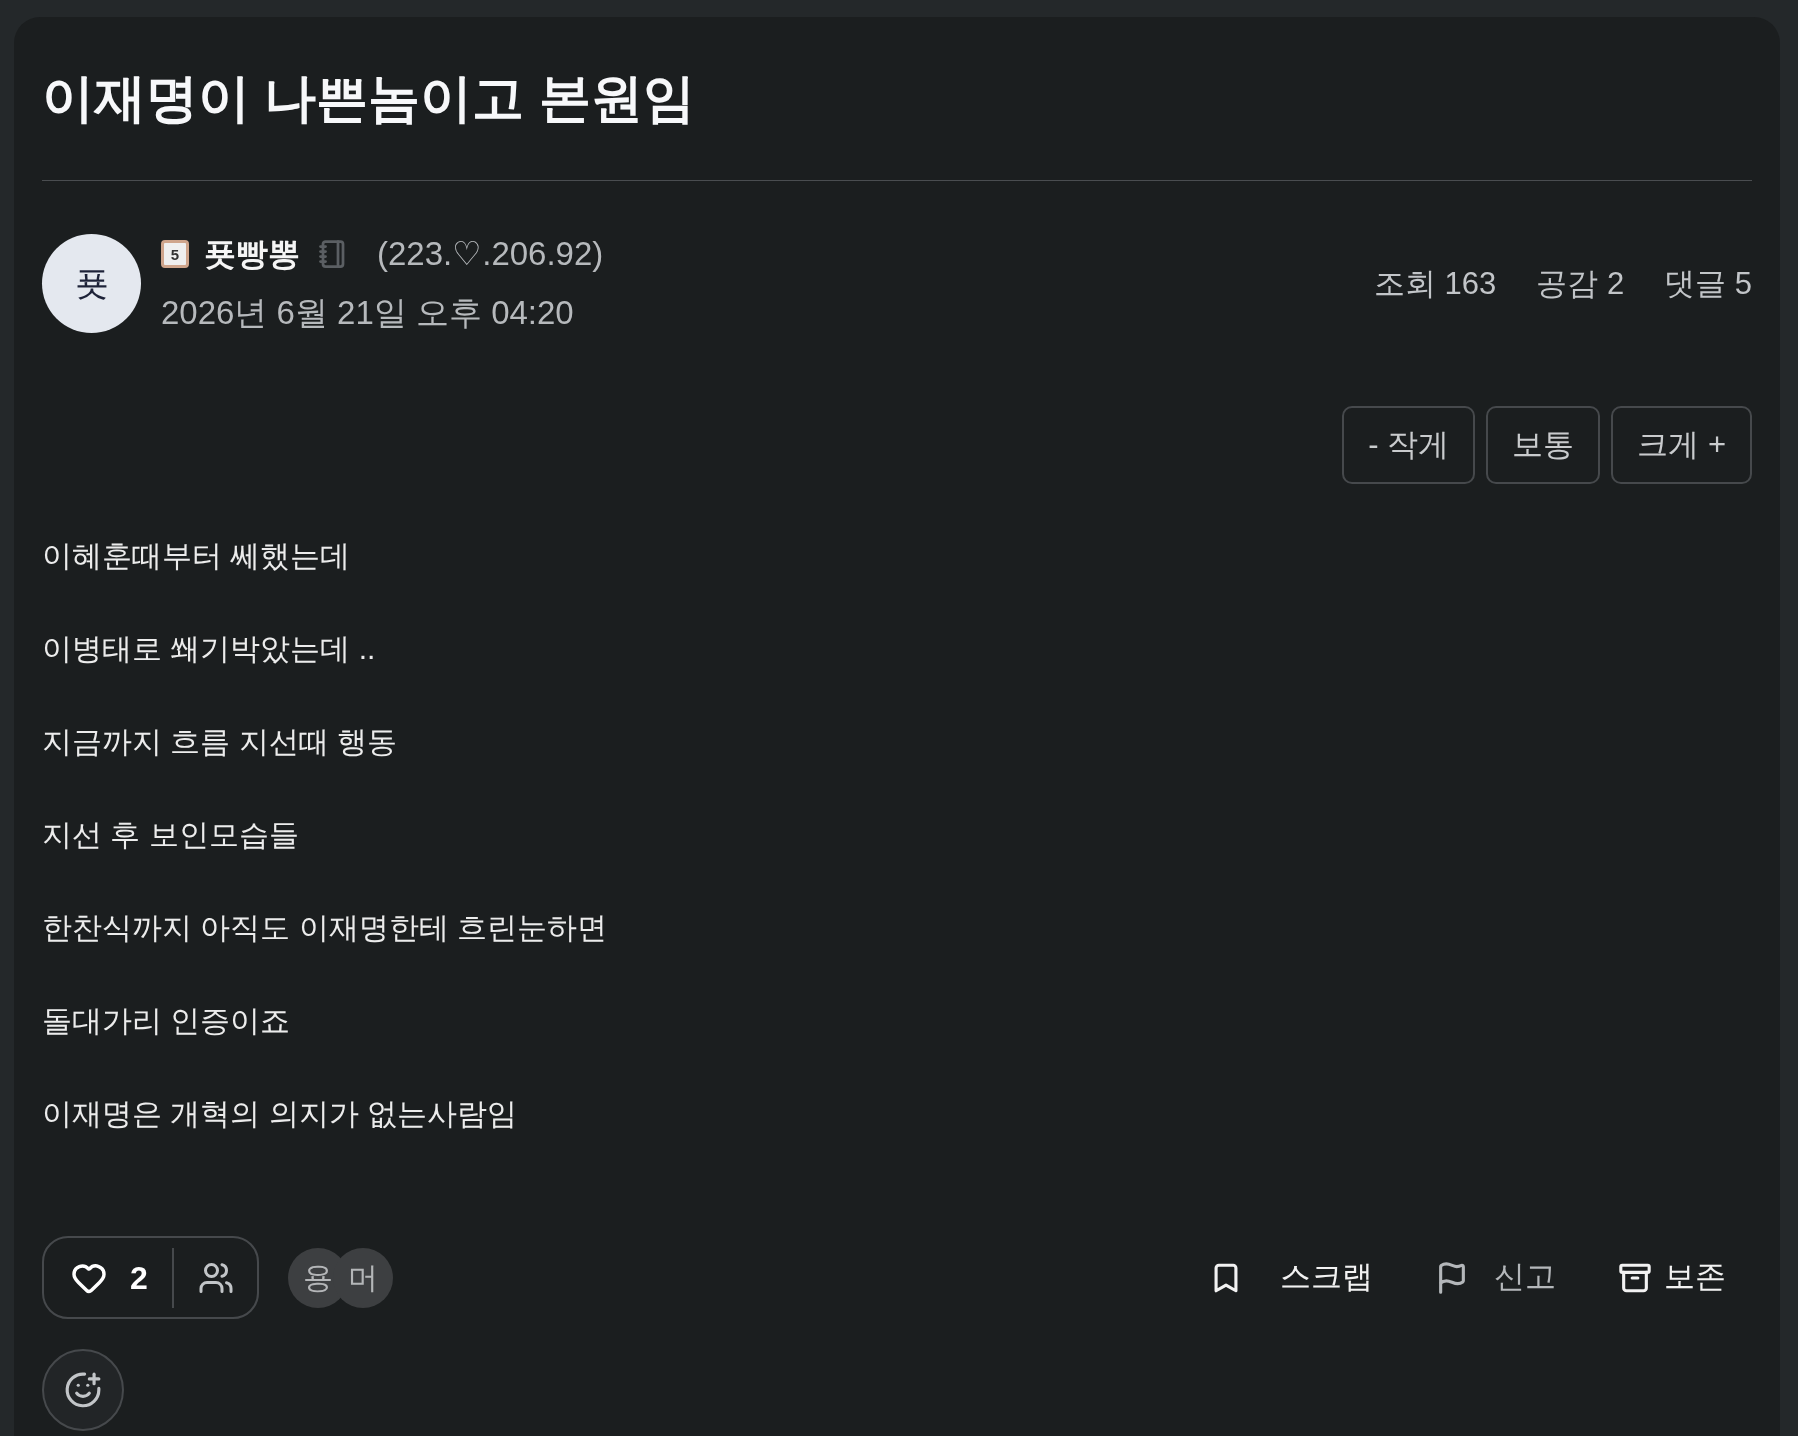  Describe the element at coordinates (1580, 283) in the screenshot. I see `post-stat: 공감 2` at that location.